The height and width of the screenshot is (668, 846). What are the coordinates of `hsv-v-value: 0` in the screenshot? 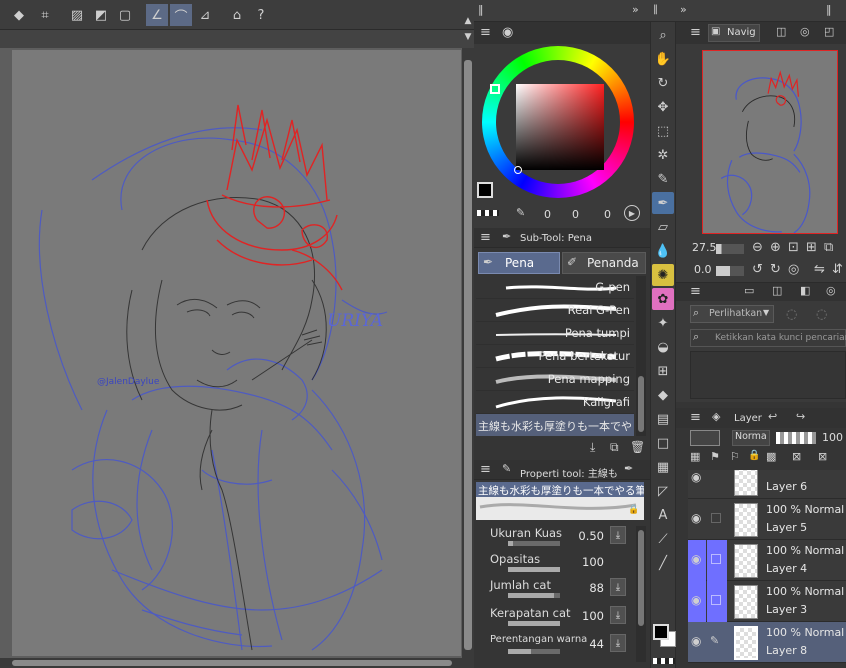 It's located at (607, 214).